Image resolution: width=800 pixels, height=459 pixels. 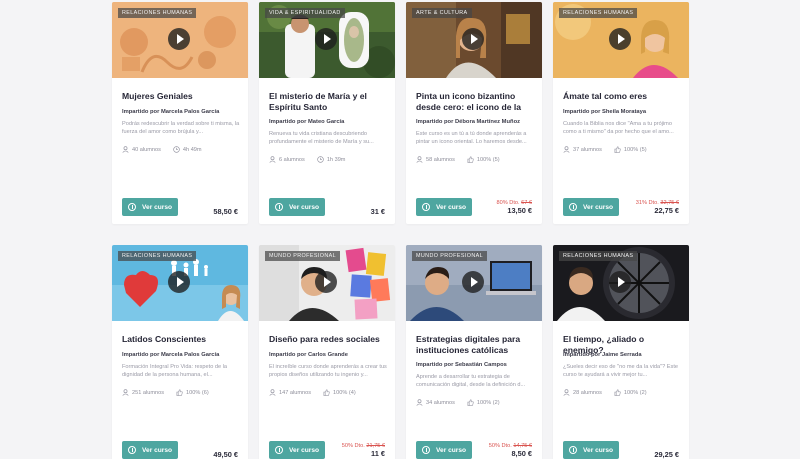 I want to click on course-title: Mujeres Geniales, so click(x=181, y=96).